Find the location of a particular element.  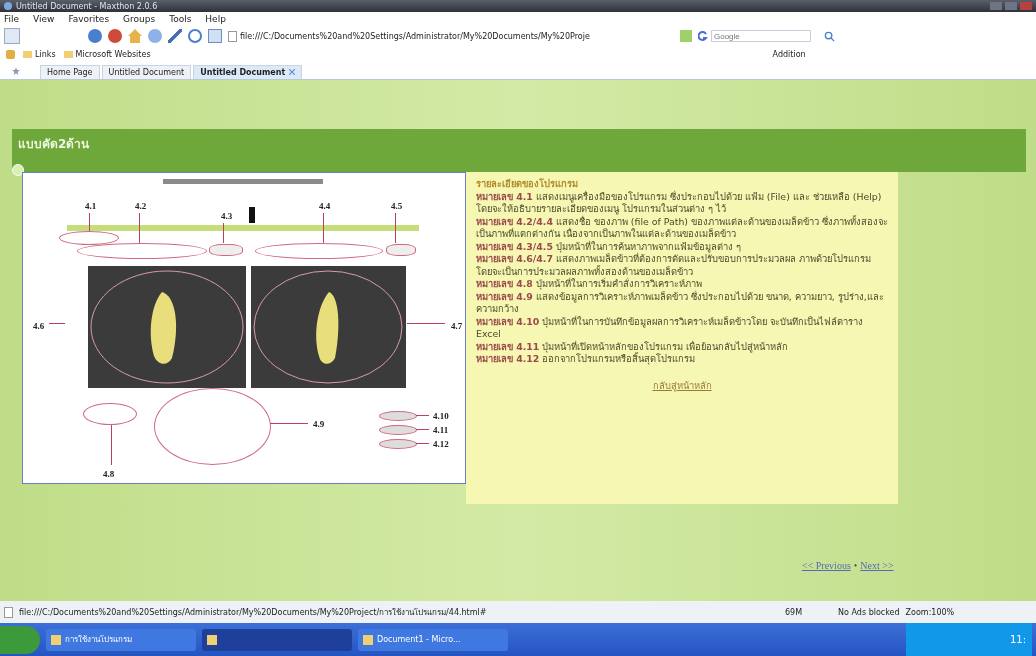

details-paragraph: หมายเลข 4.1 แสดงเมนูเครื่องมือของโปรแกรม ซึ่งประกอบไปด้วย แฟ้ม (File) และ ช่วยเหลือ (Help) โดยจะให้อธิบายรายละเอียดของเมนู โปรแกรมในส่วนต่าง ๆ ไว้ is located at coordinates (679, 202).